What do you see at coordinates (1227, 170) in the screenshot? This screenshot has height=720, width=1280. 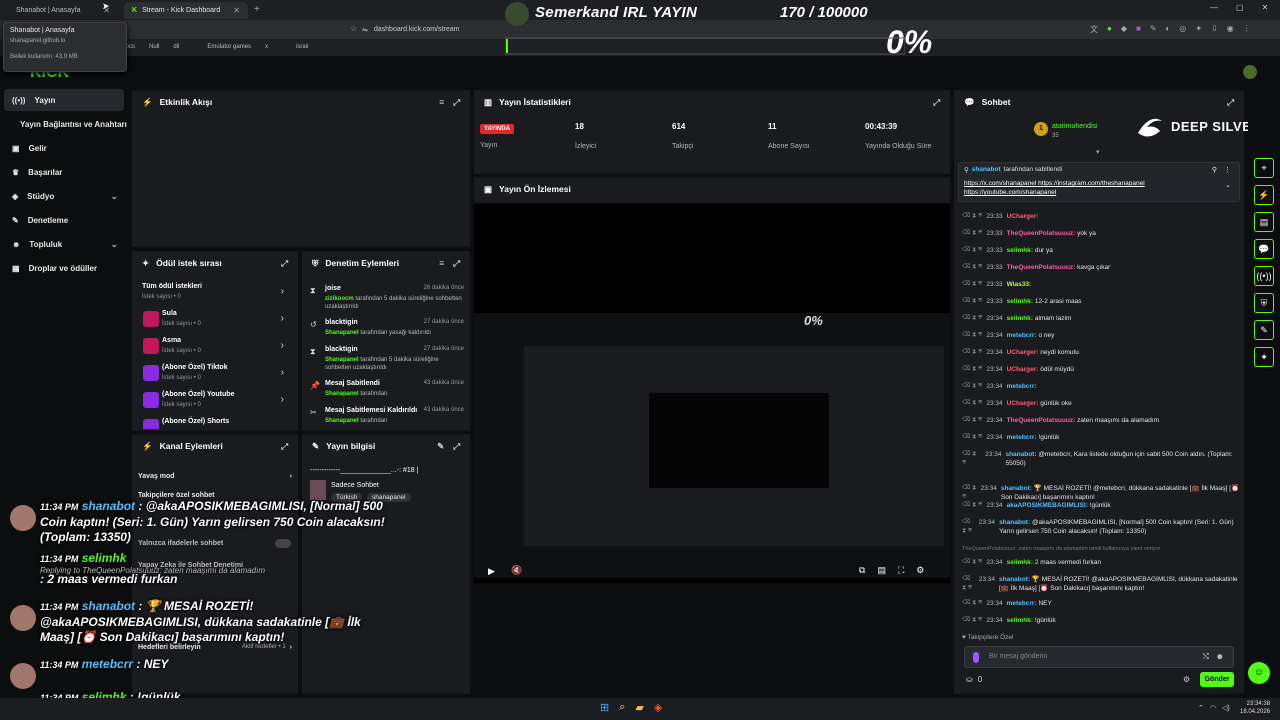 I see `more-icon: ⋮` at bounding box center [1227, 170].